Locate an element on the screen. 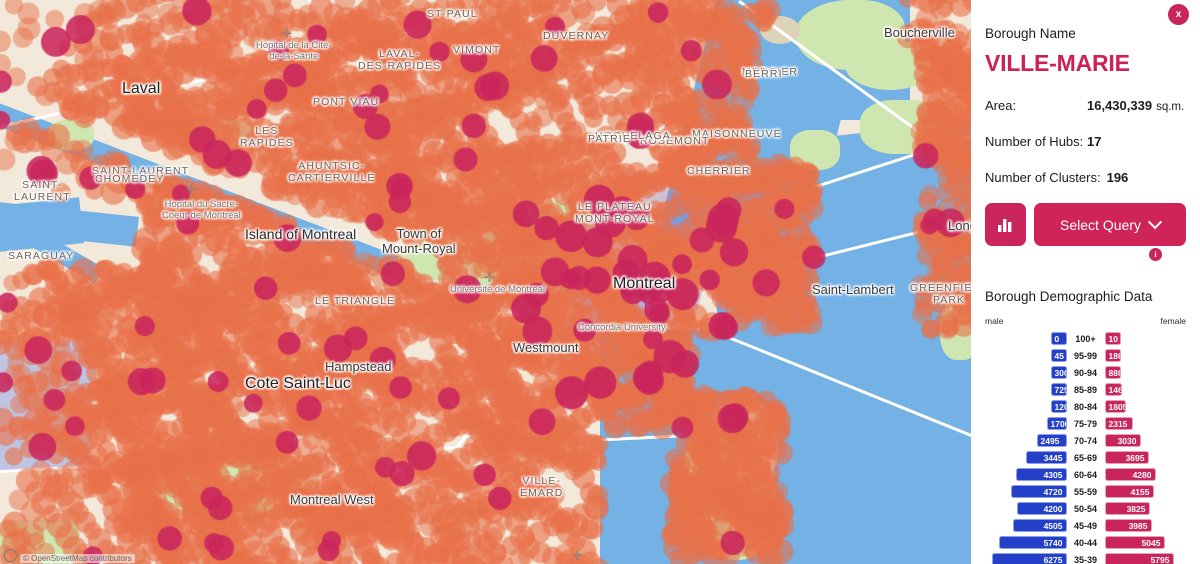  map-label: CHOMEDEY is located at coordinates (130, 179).